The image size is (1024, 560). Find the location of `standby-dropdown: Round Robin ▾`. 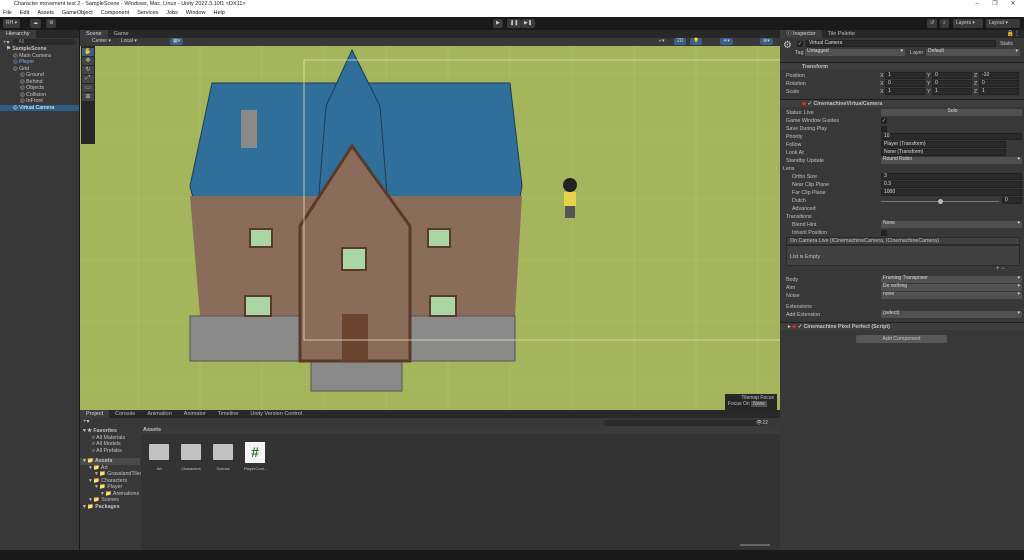

standby-dropdown: Round Robin ▾ is located at coordinates (951, 160).